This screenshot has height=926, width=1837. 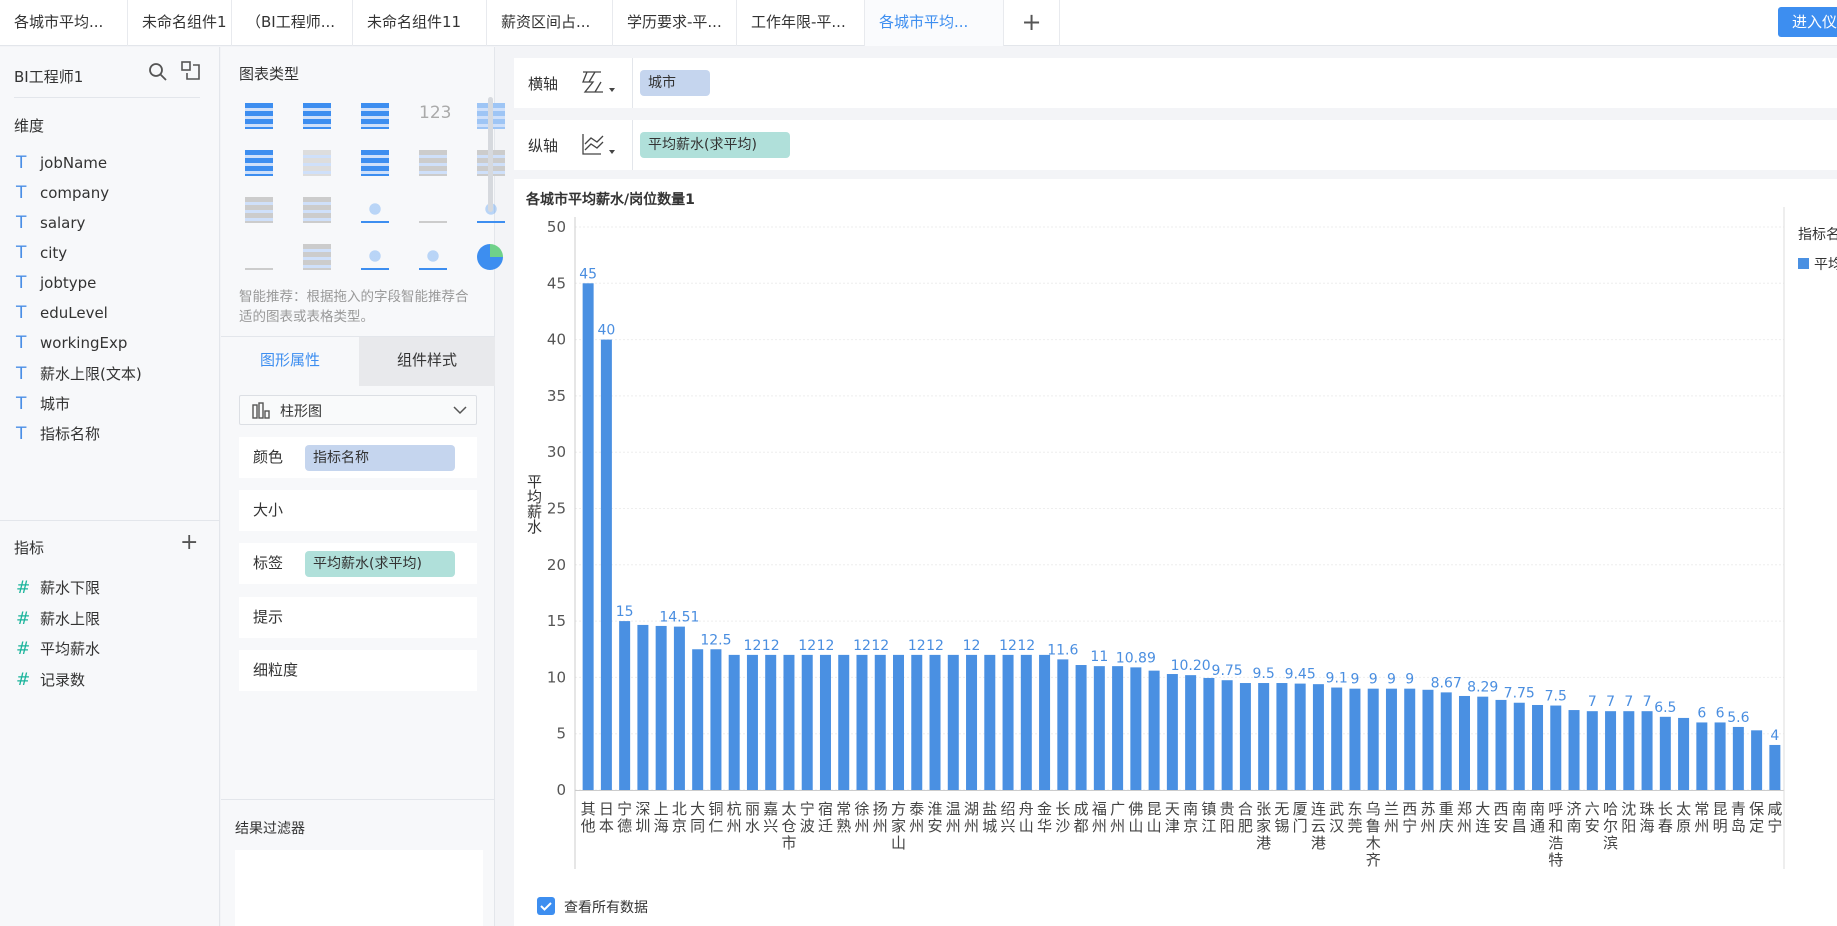 What do you see at coordinates (599, 145) in the screenshot?
I see `axis-line-icon` at bounding box center [599, 145].